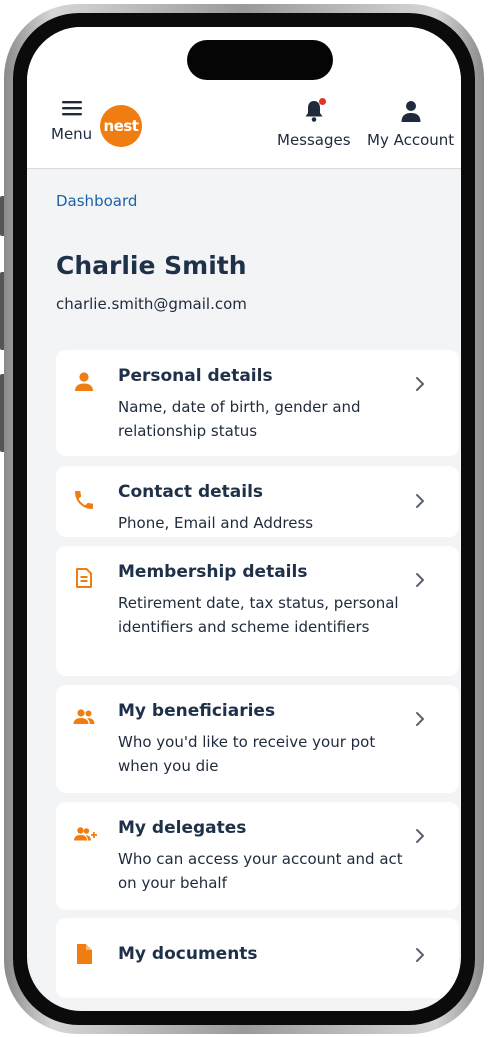 The height and width of the screenshot is (1037, 489). What do you see at coordinates (71, 121) in the screenshot?
I see `menu-button: Menu` at bounding box center [71, 121].